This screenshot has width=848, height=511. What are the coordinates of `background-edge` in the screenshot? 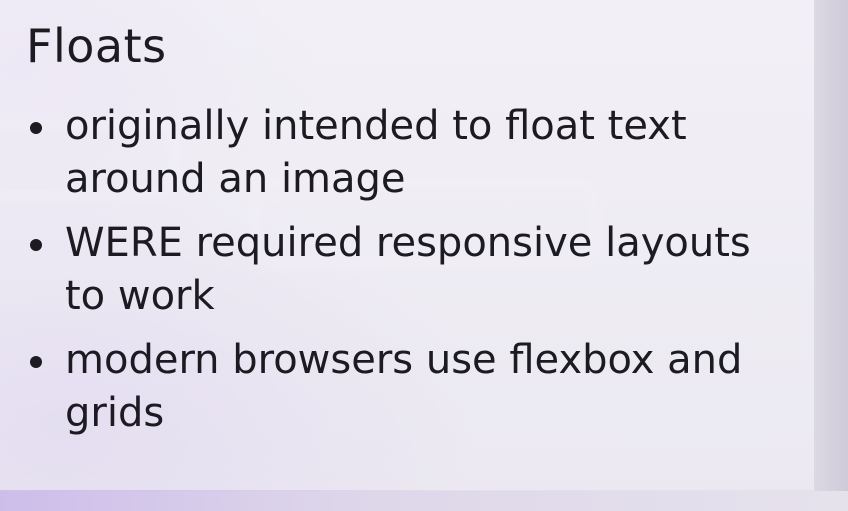 It's located at (831, 255).